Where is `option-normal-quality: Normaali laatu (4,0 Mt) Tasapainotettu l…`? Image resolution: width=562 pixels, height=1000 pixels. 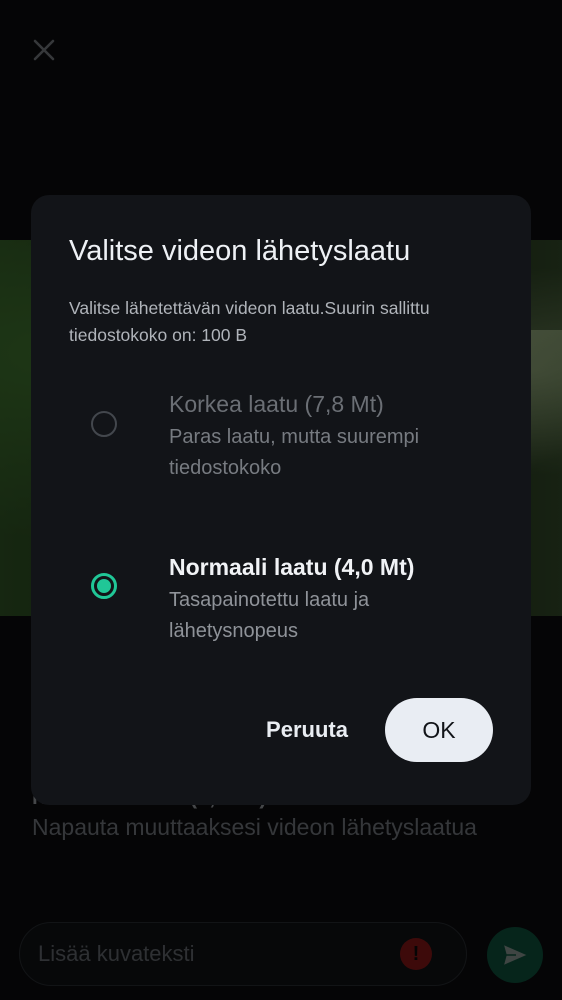 option-normal-quality: Normaali laatu (4,0 Mt) Tasapainotettu l… is located at coordinates (281, 588).